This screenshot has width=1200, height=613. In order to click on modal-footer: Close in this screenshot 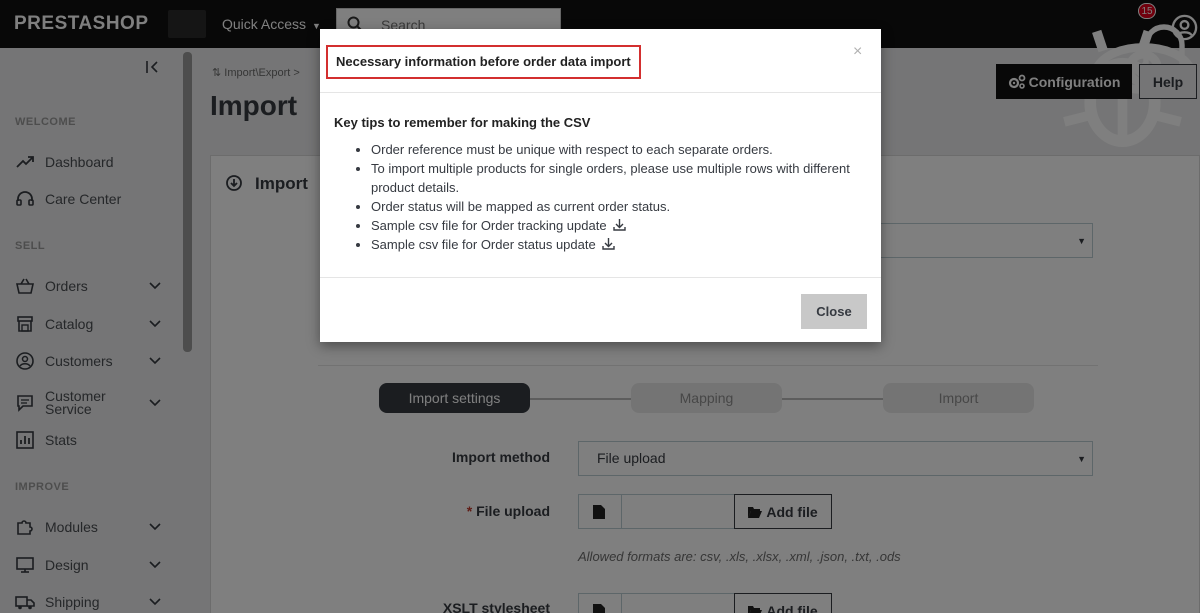, I will do `click(600, 309)`.